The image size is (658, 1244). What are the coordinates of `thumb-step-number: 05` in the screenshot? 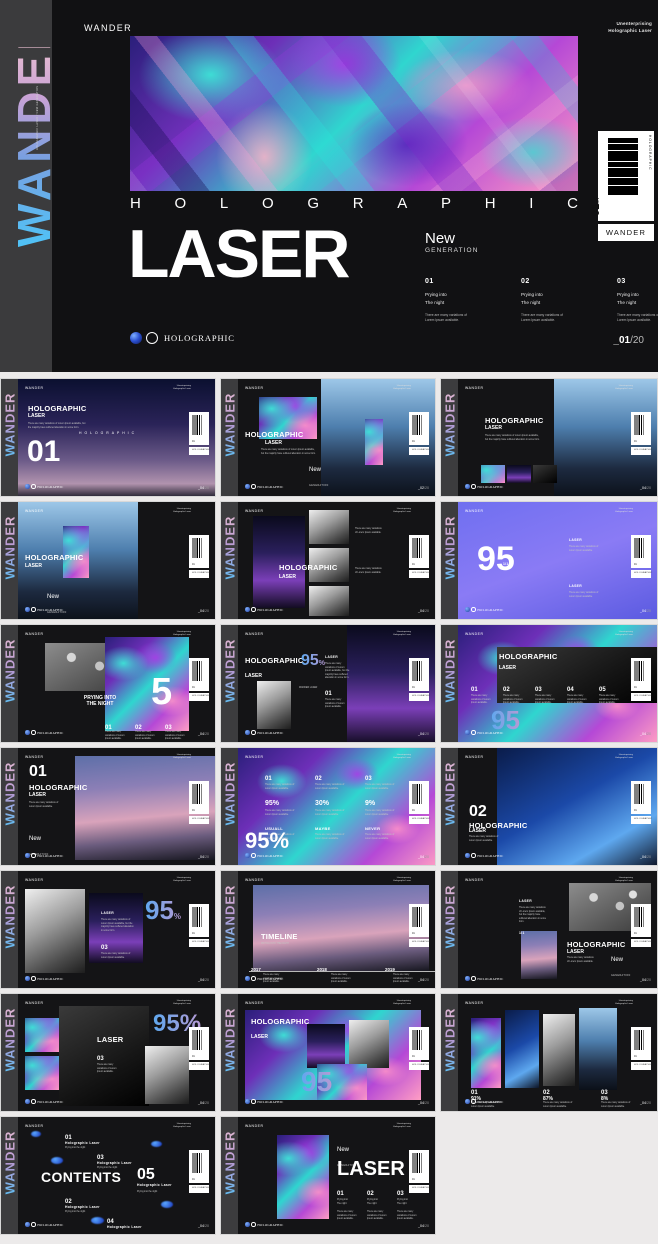 It's located at (602, 690).